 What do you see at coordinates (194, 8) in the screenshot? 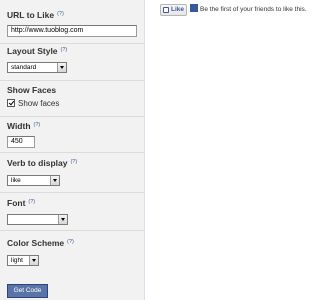
I see `facebook-icon` at bounding box center [194, 8].